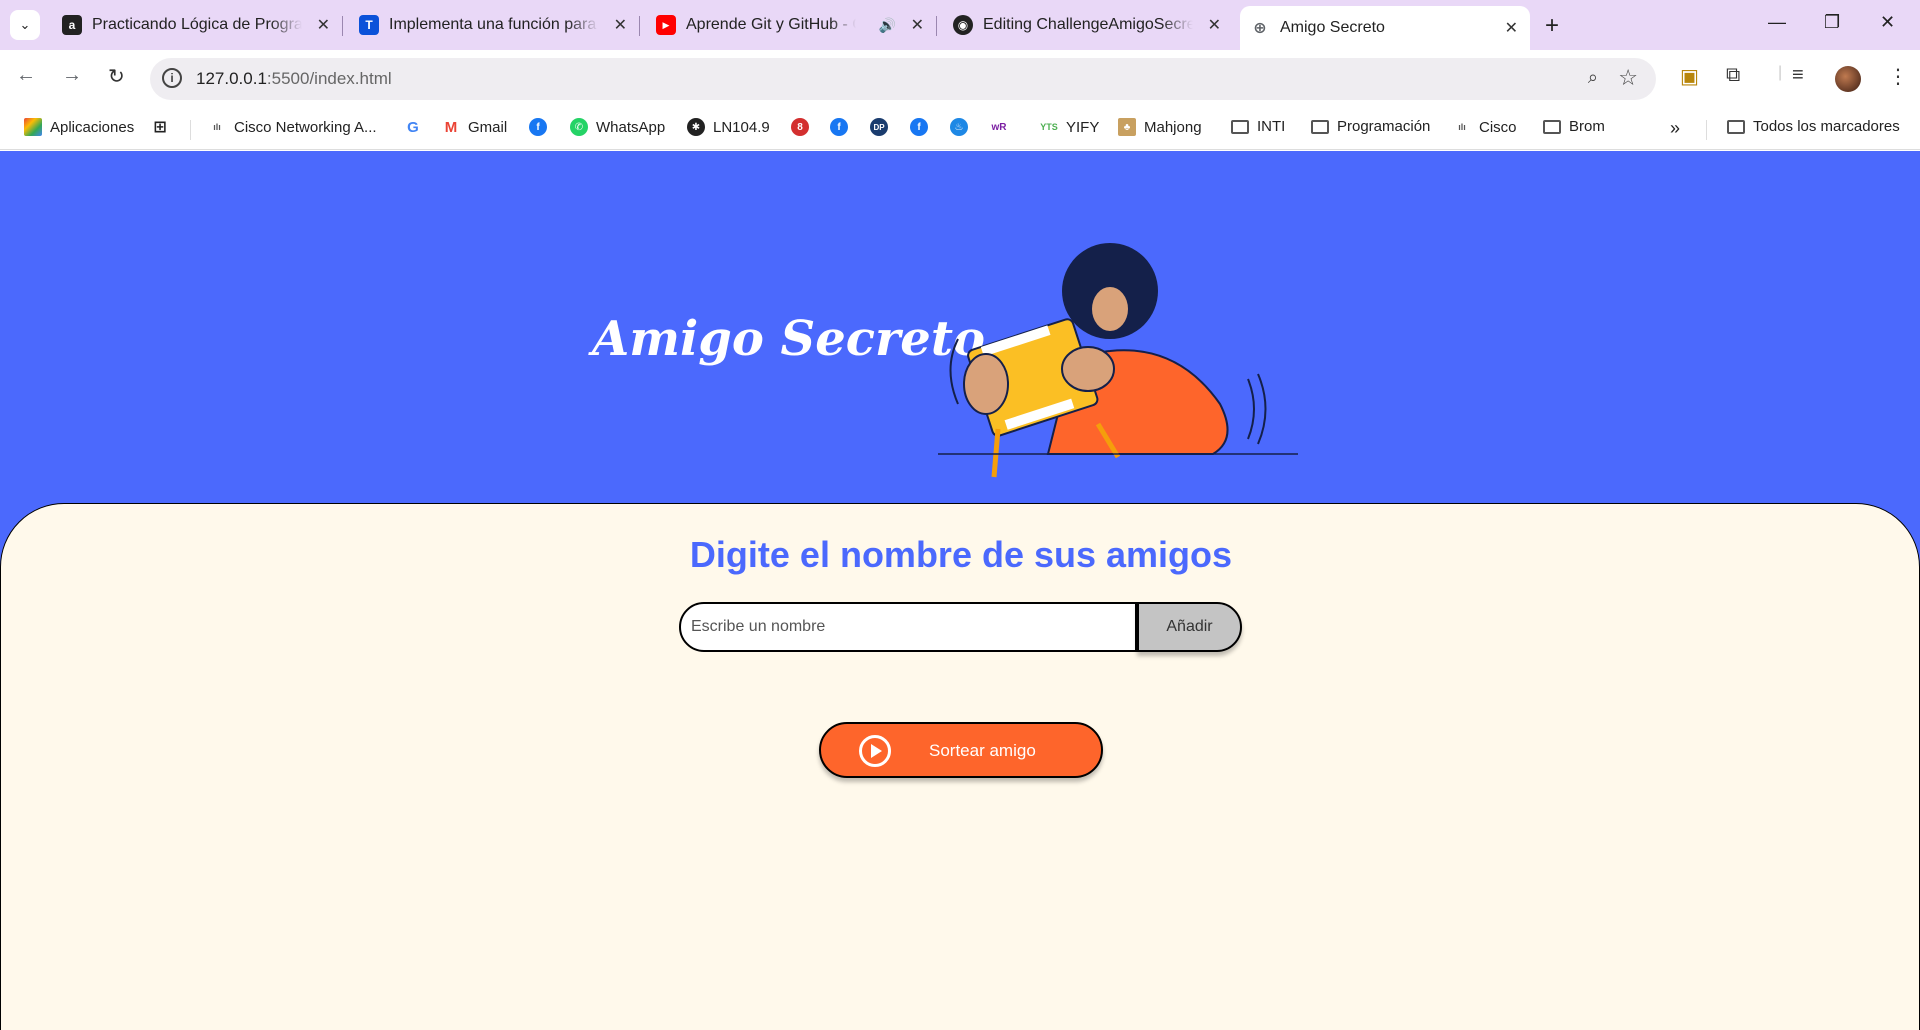 Image resolution: width=1920 pixels, height=1030 pixels. What do you see at coordinates (1733, 75) in the screenshot?
I see `extensions-icon: ⧉` at bounding box center [1733, 75].